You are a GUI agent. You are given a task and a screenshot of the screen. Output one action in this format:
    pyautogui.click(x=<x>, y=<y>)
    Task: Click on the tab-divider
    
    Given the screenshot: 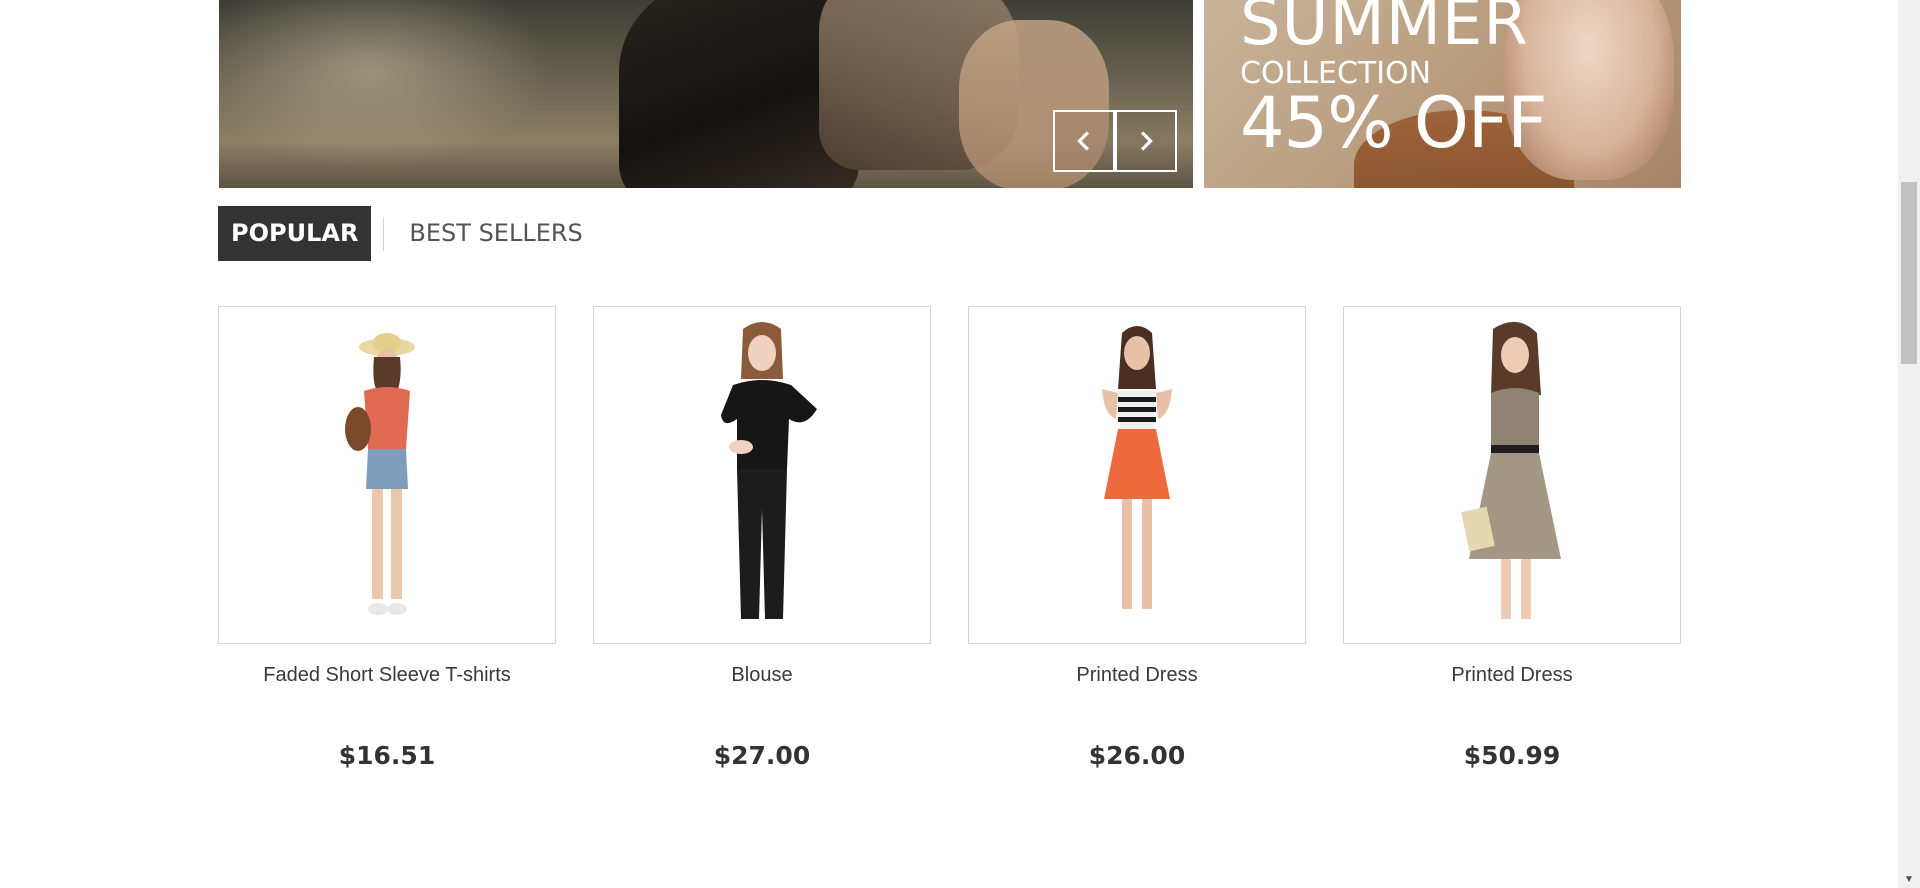 What is the action you would take?
    pyautogui.click(x=384, y=233)
    